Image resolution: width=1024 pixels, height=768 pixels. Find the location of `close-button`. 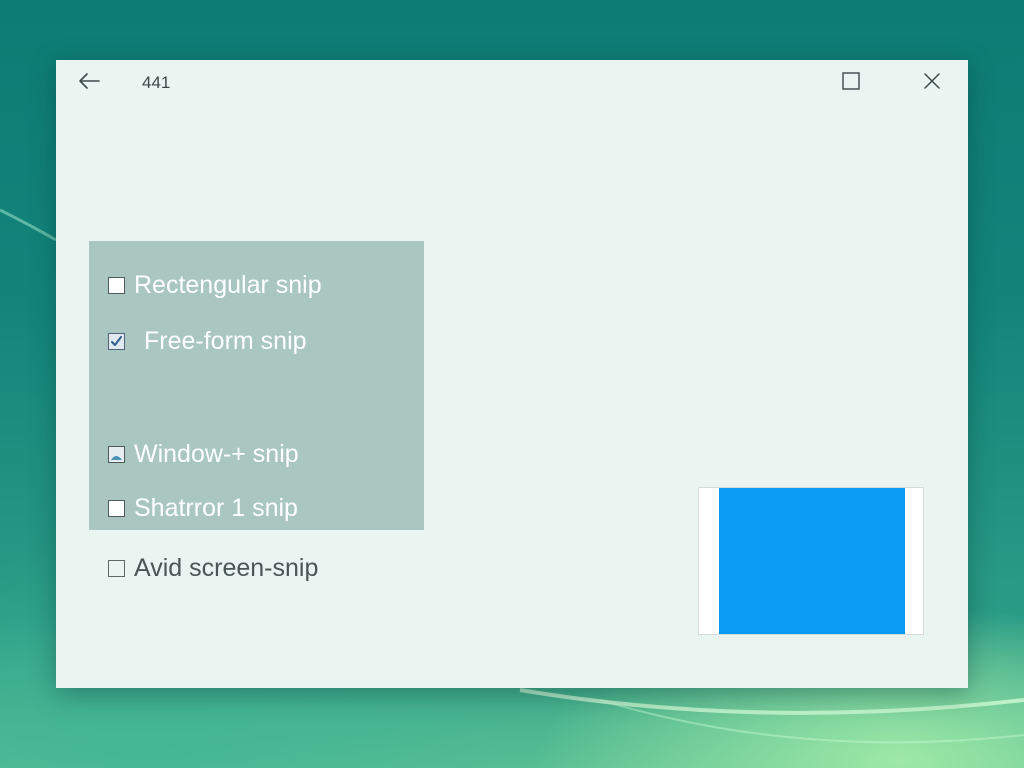

close-button is located at coordinates (932, 83).